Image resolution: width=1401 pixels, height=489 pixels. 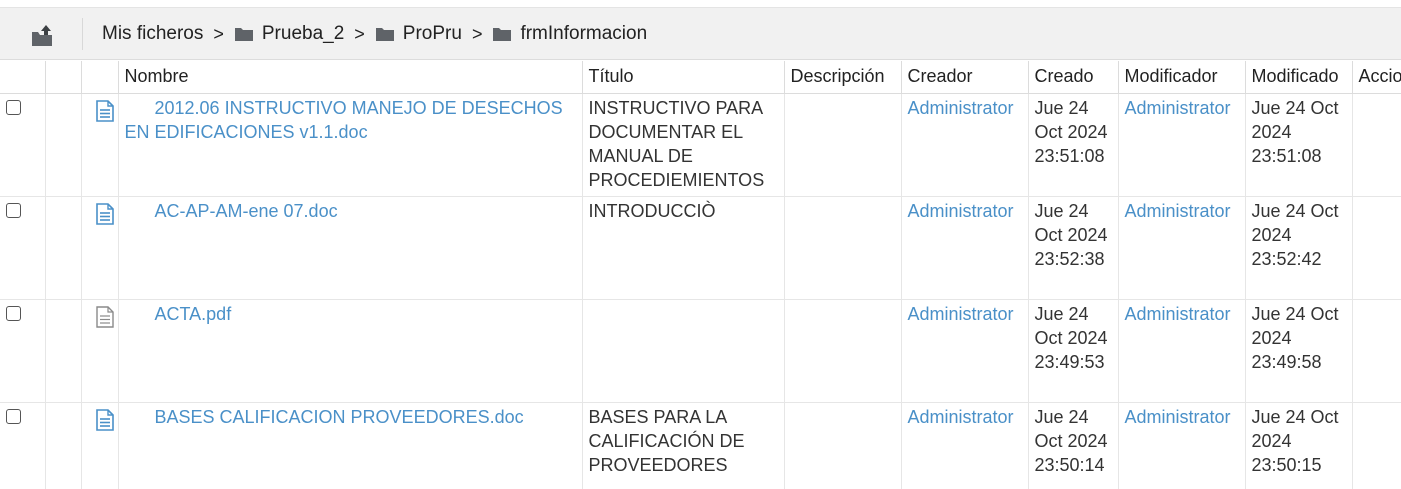 I want to click on modified-cell: Jue 24 Oct 2024 23:49:58, so click(x=1299, y=351).